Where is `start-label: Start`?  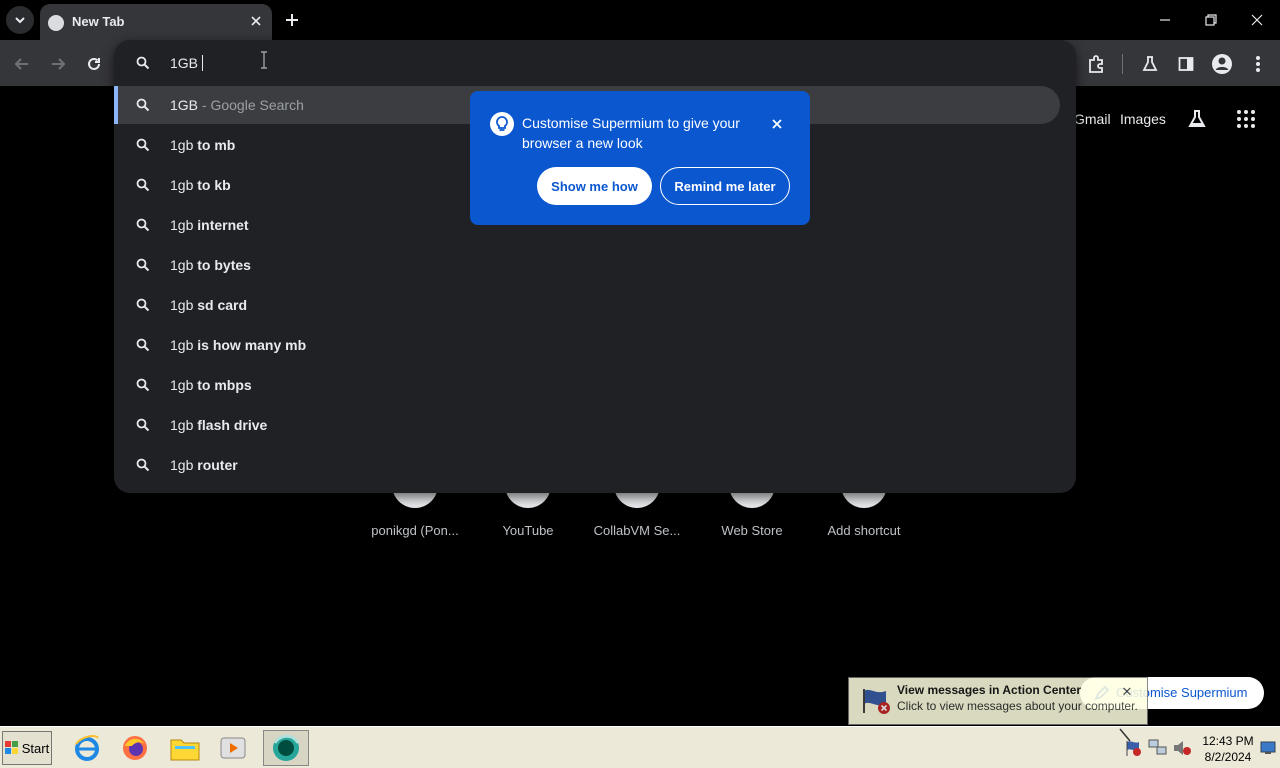 start-label: Start is located at coordinates (35, 748).